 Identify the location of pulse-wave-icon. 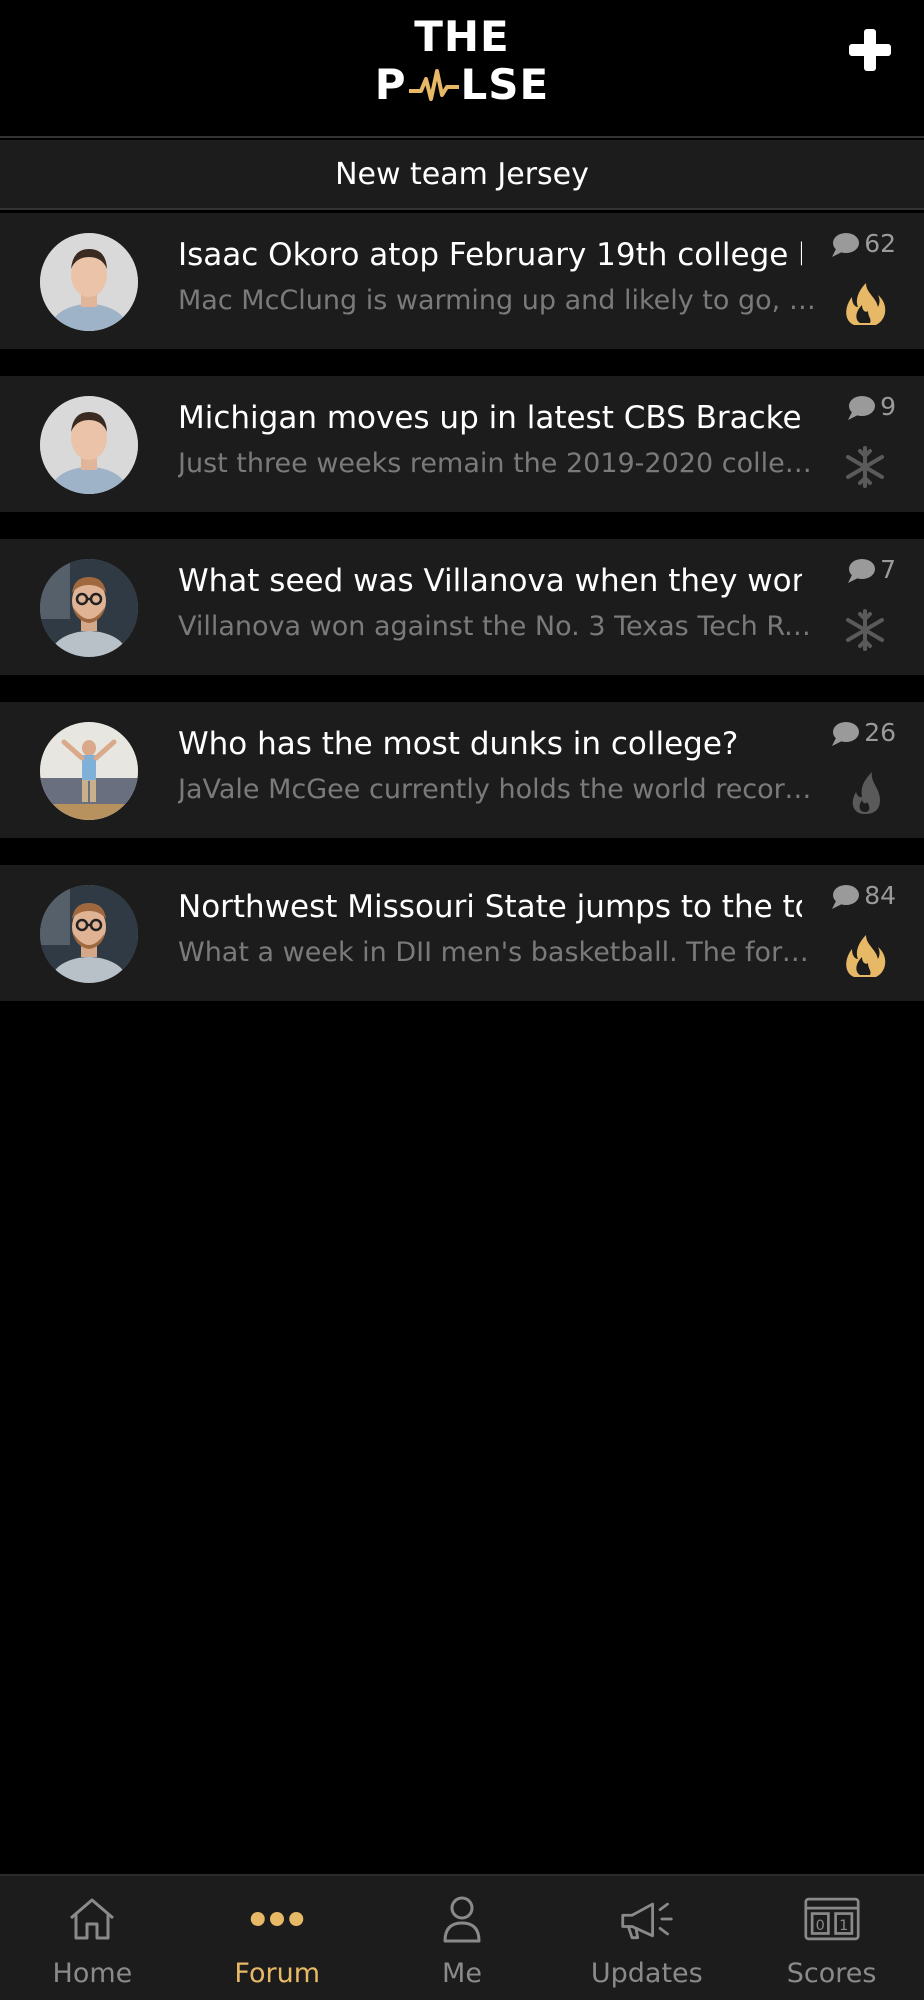
(433, 85).